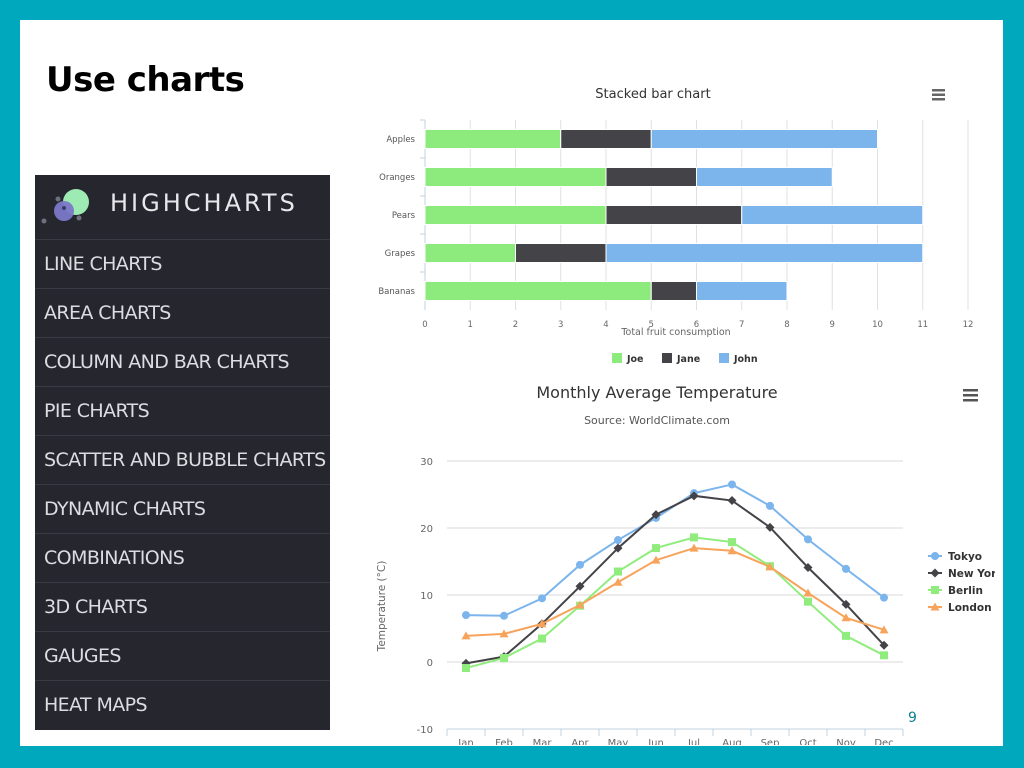 The image size is (1024, 768). Describe the element at coordinates (955, 591) in the screenshot. I see `legend-item-berlin: Berlin` at that location.